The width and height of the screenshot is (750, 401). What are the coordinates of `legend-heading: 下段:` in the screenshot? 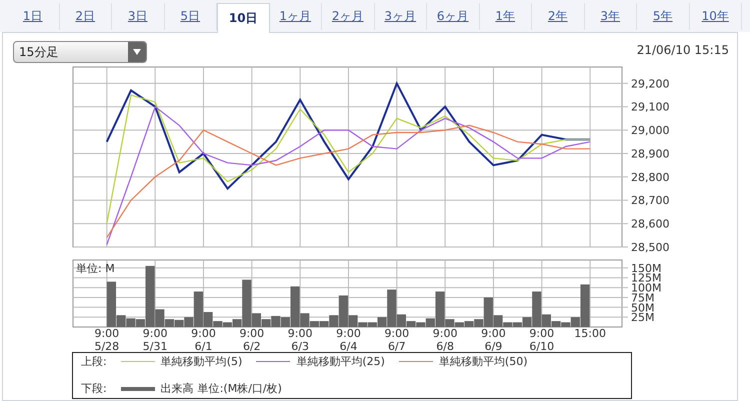 It's located at (94, 388).